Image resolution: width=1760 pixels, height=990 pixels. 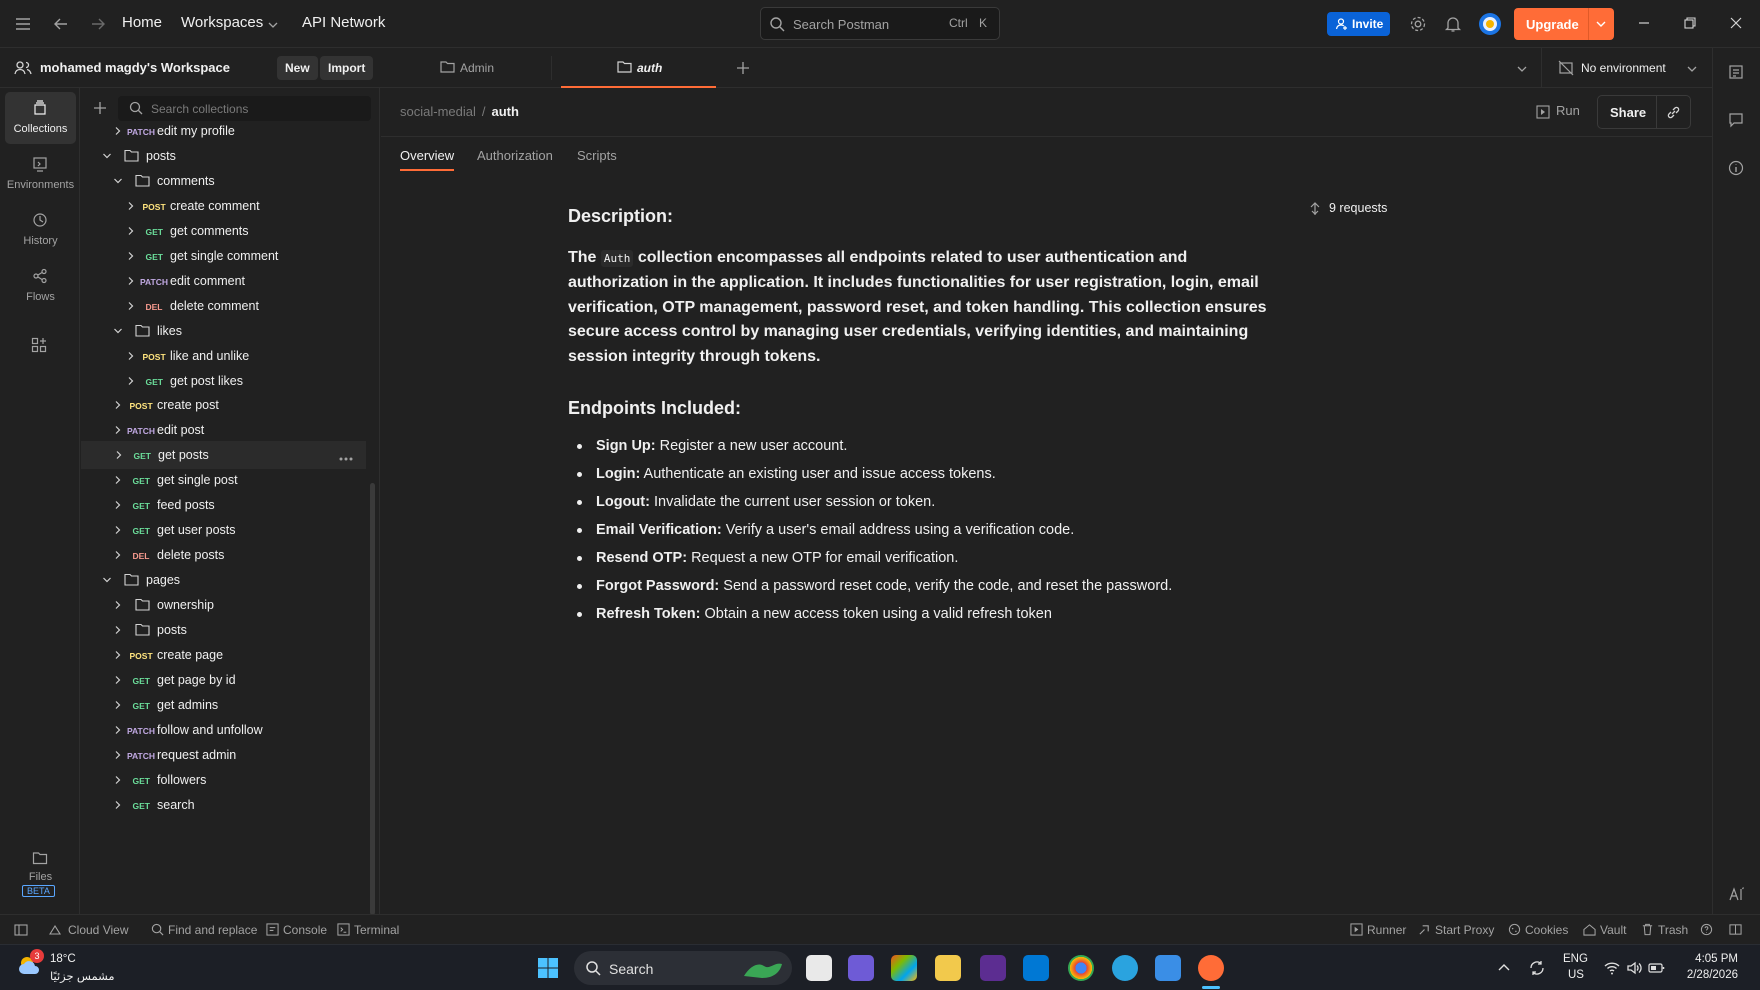 I want to click on rail-files: Files BETA, so click(x=40, y=876).